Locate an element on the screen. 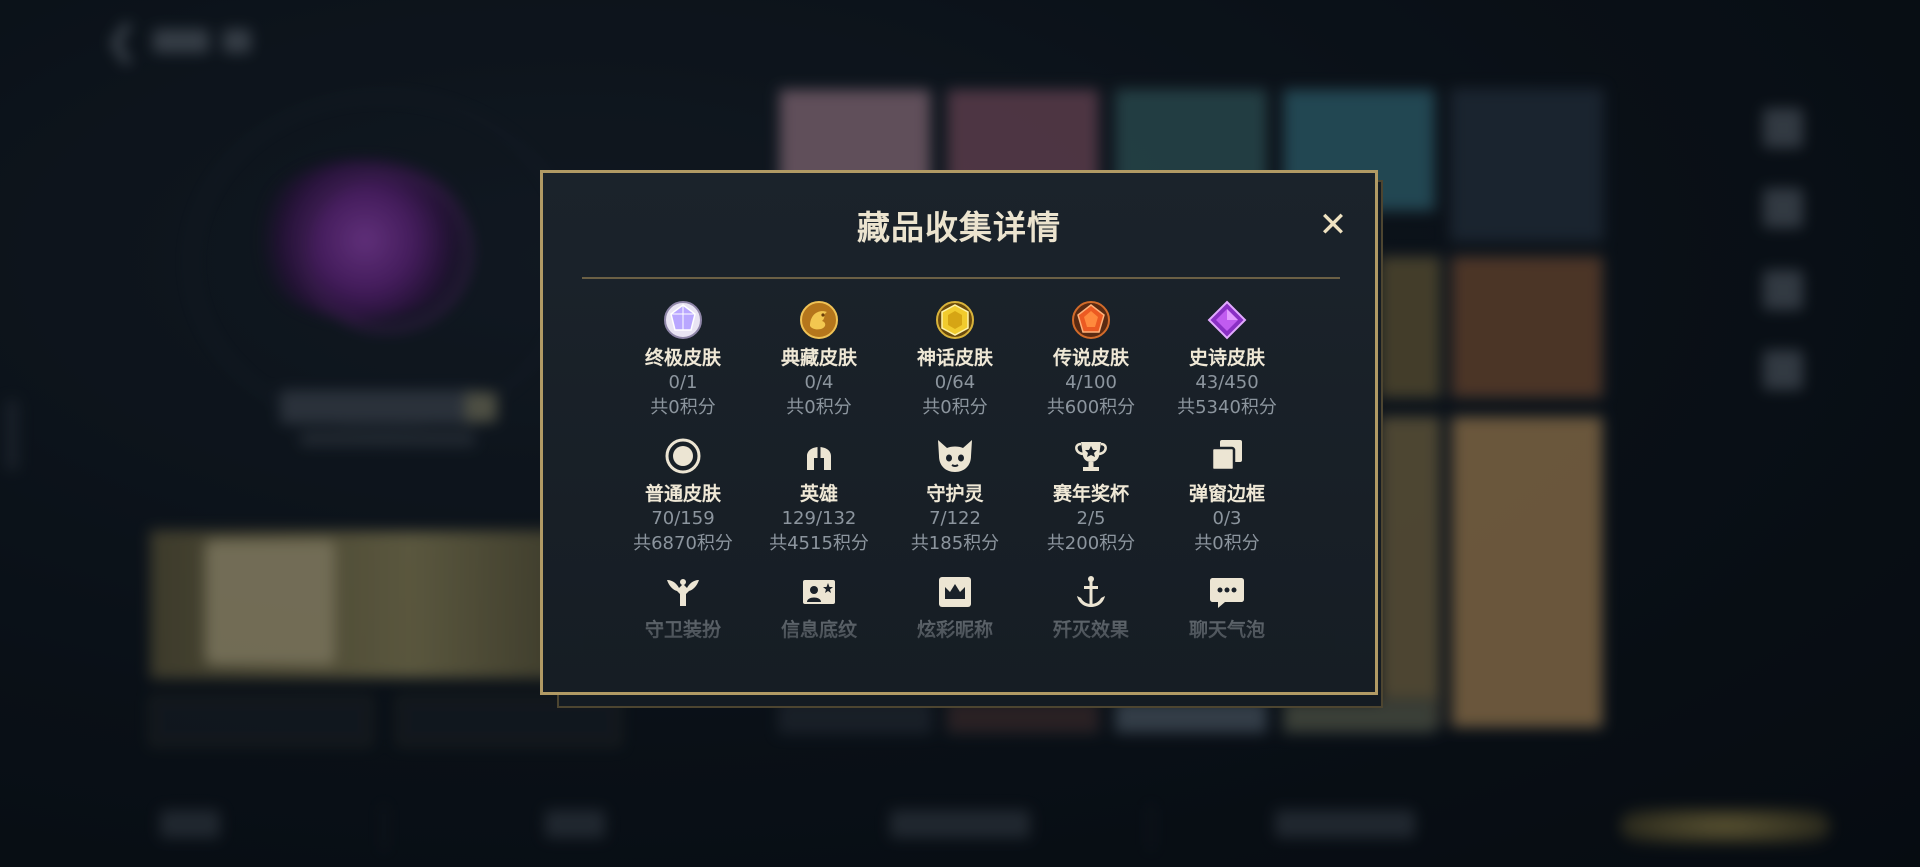  category-name: 赛年奖杯 is located at coordinates (1090, 494).